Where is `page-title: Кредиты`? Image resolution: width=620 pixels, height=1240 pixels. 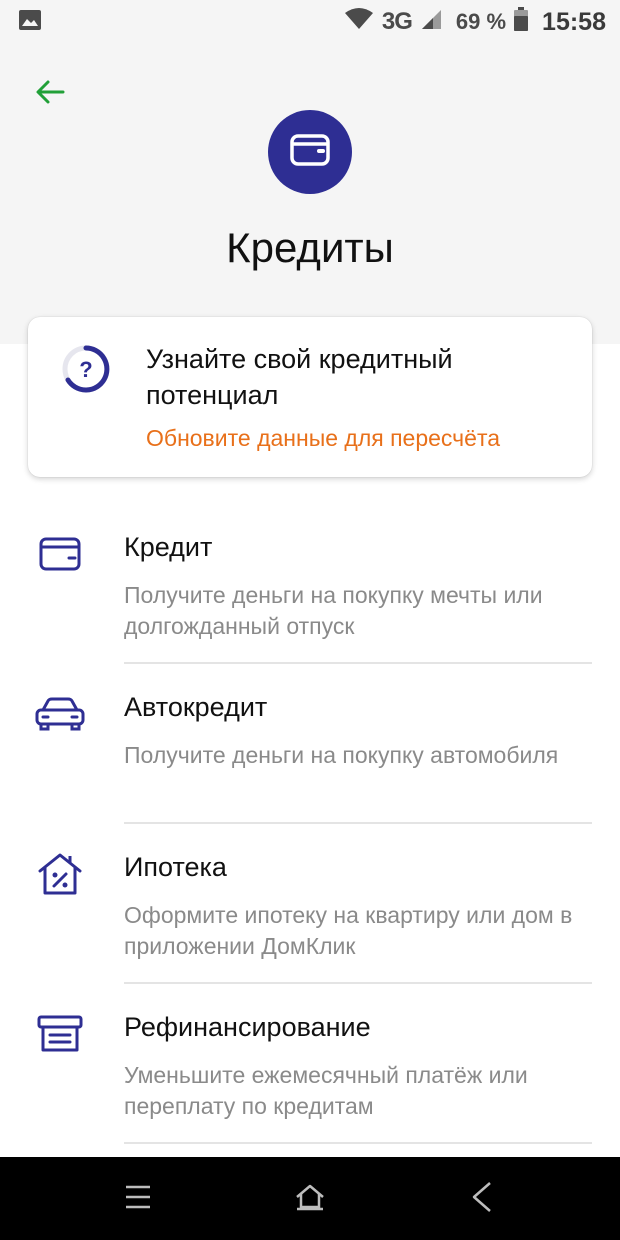
page-title: Кредиты is located at coordinates (310, 247).